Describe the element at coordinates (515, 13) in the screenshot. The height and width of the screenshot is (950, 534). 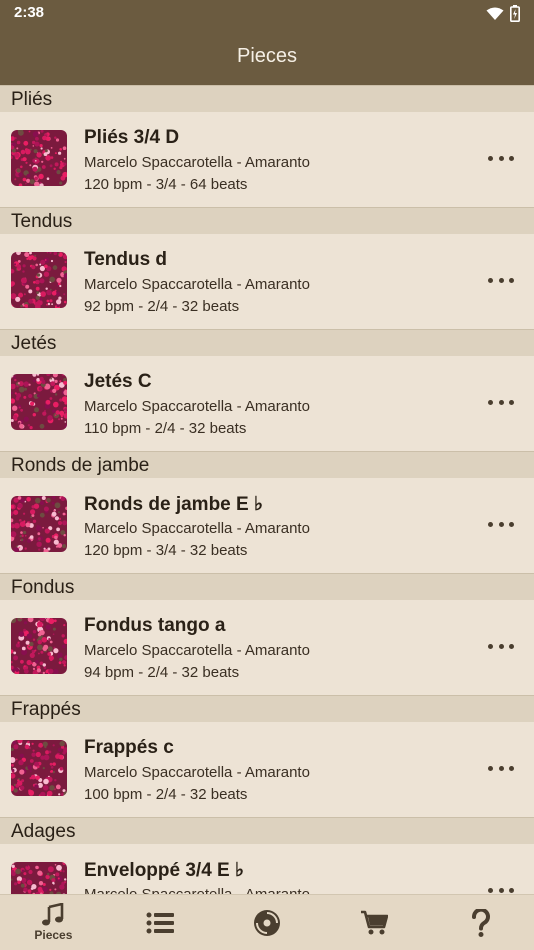
I see `battery-icon` at that location.